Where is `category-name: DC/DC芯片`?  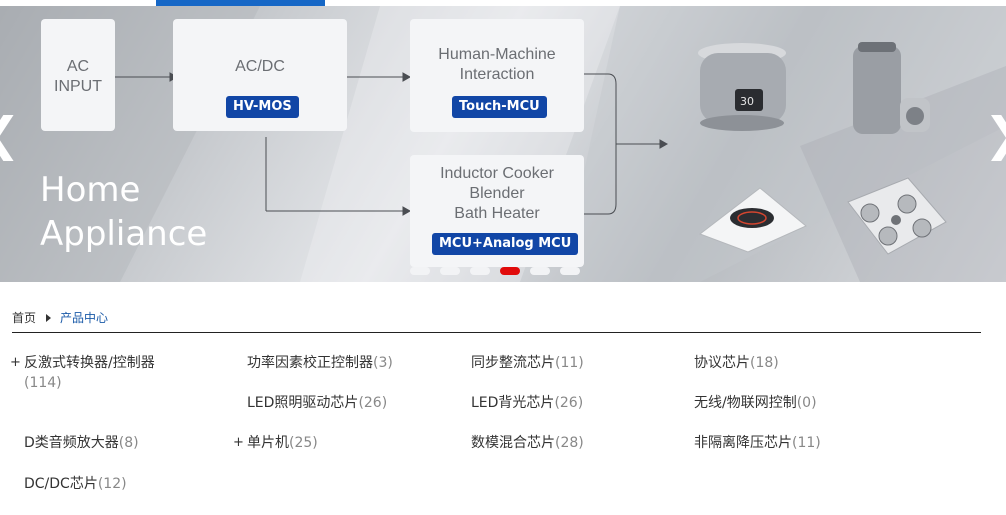
category-name: DC/DC芯片 is located at coordinates (61, 484).